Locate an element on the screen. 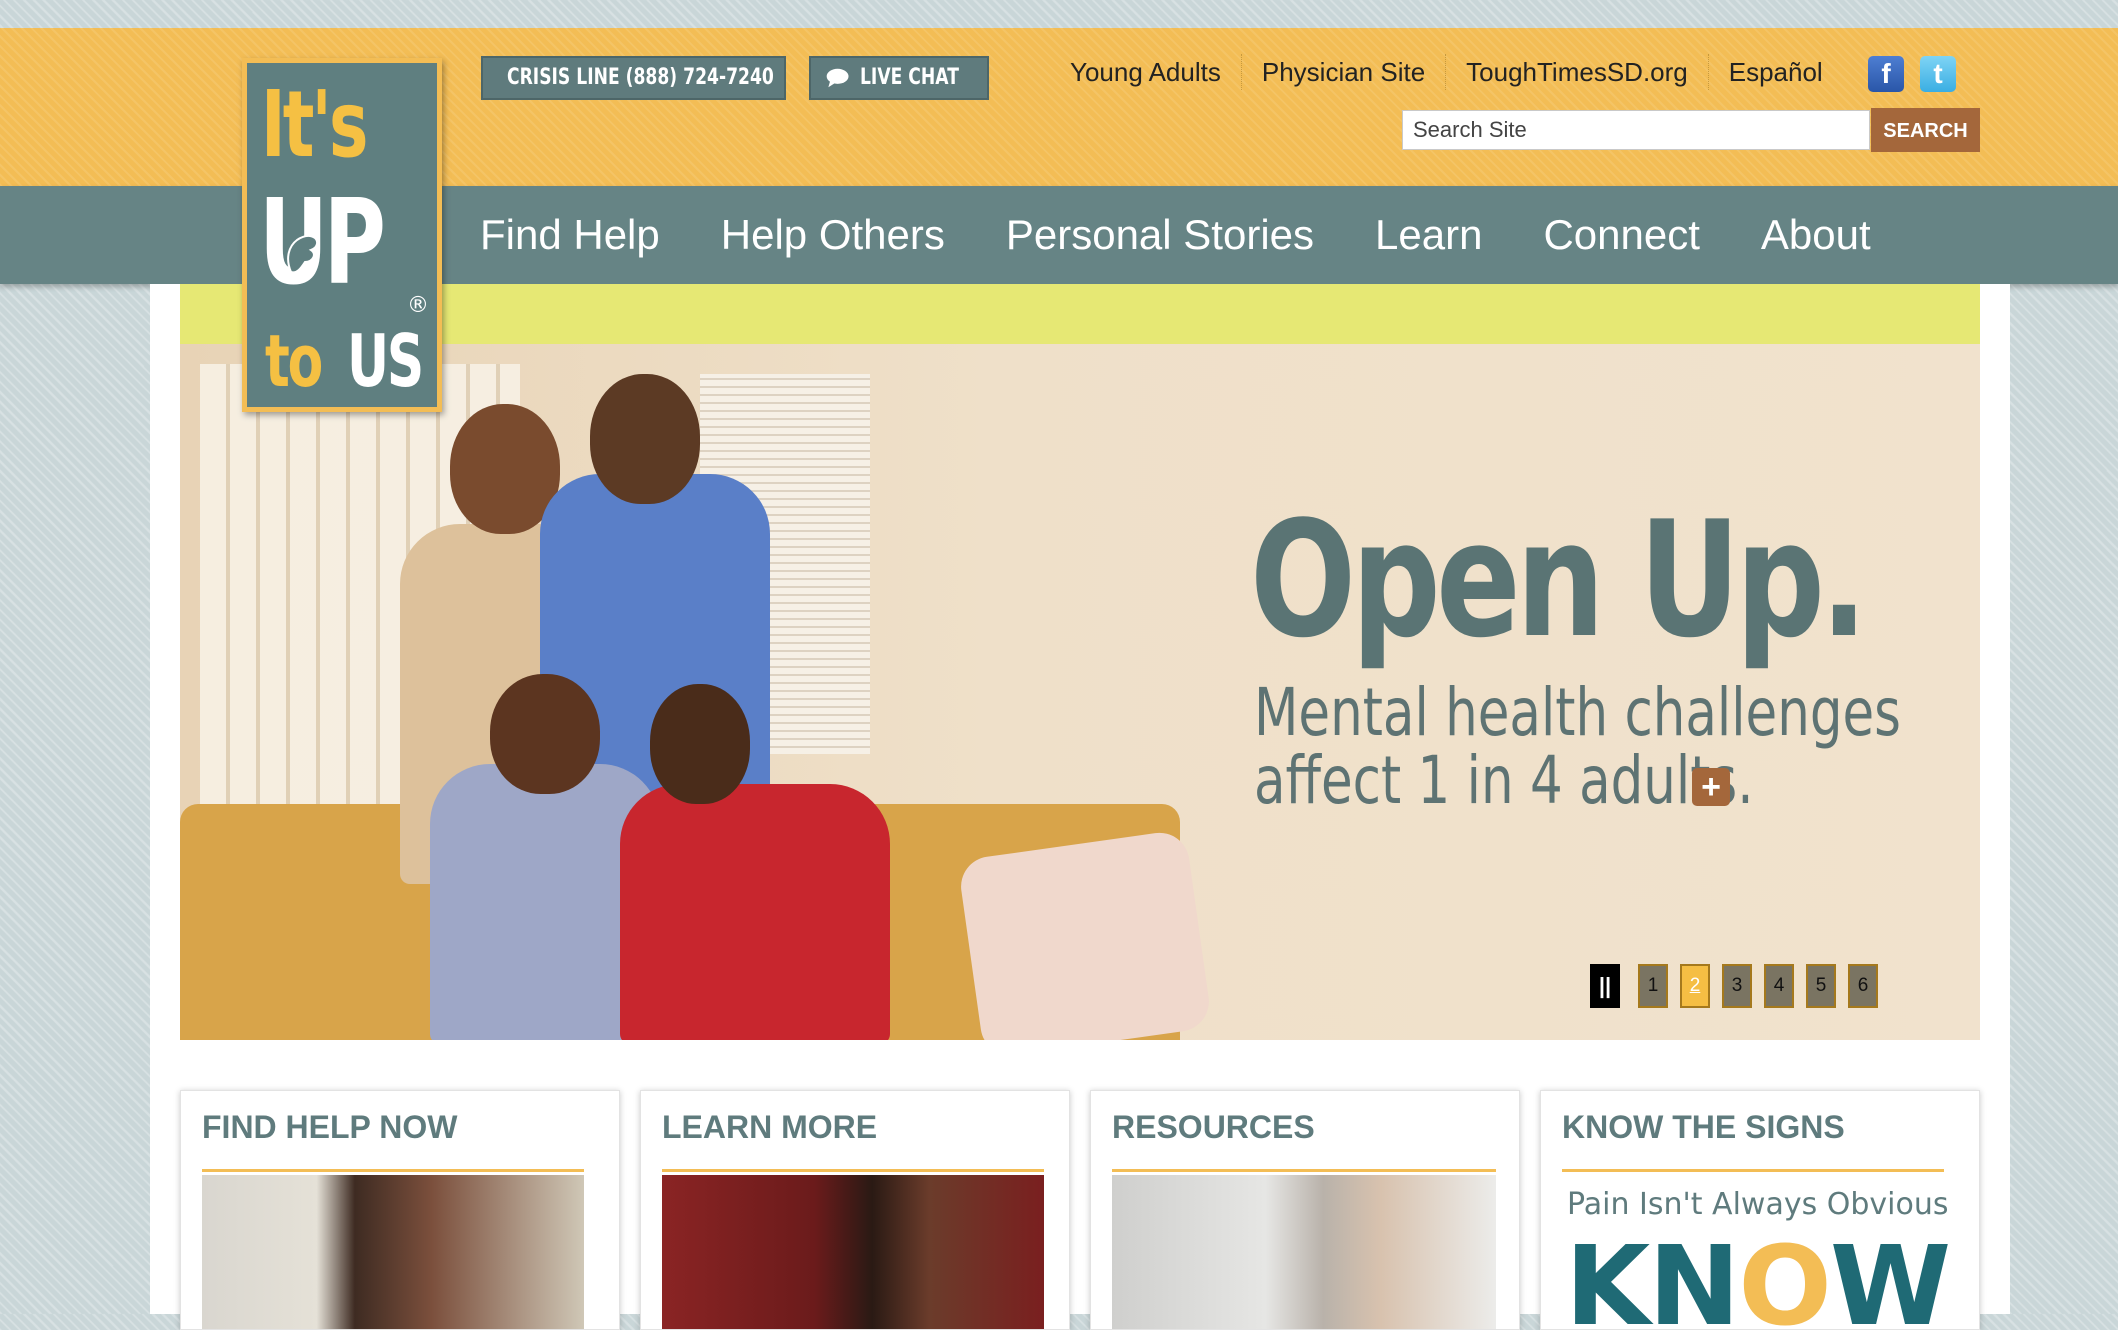 This screenshot has height=1330, width=2118. card-title: FIND HELP NOW is located at coordinates (330, 1127).